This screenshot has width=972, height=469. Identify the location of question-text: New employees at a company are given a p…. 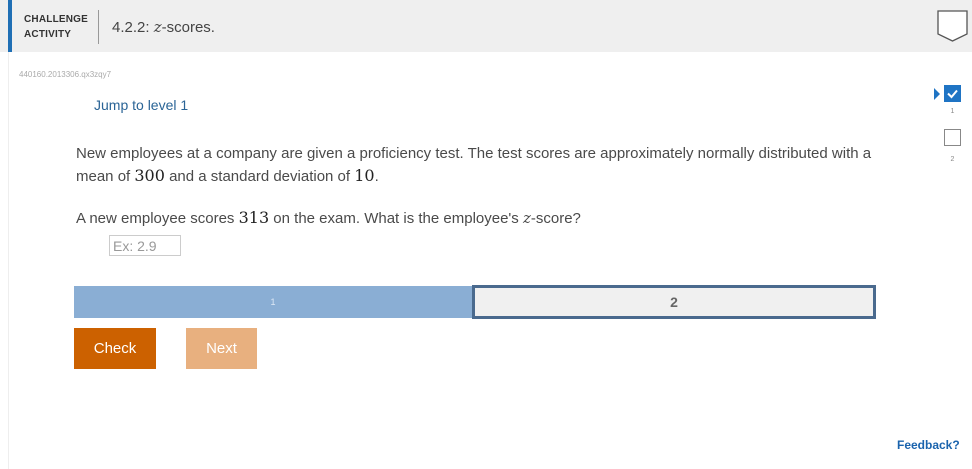
(476, 165).